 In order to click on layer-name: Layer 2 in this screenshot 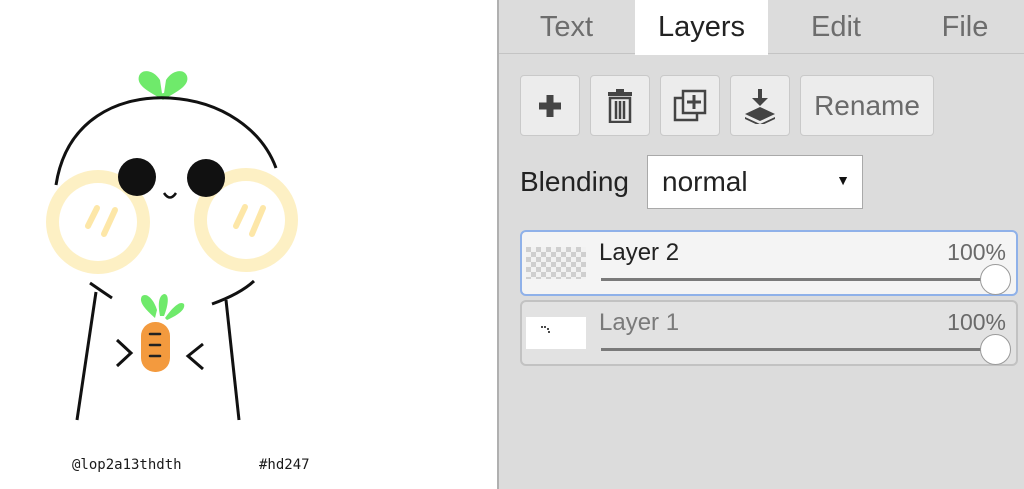, I will do `click(639, 252)`.